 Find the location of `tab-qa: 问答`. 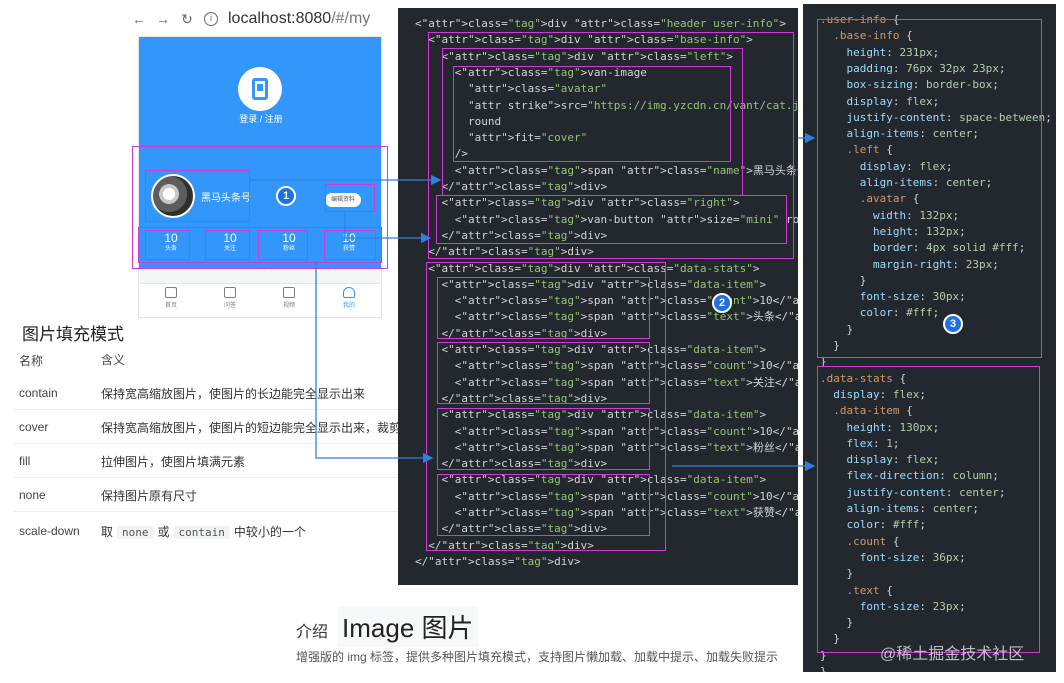

tab-qa: 问答 is located at coordinates (230, 298).